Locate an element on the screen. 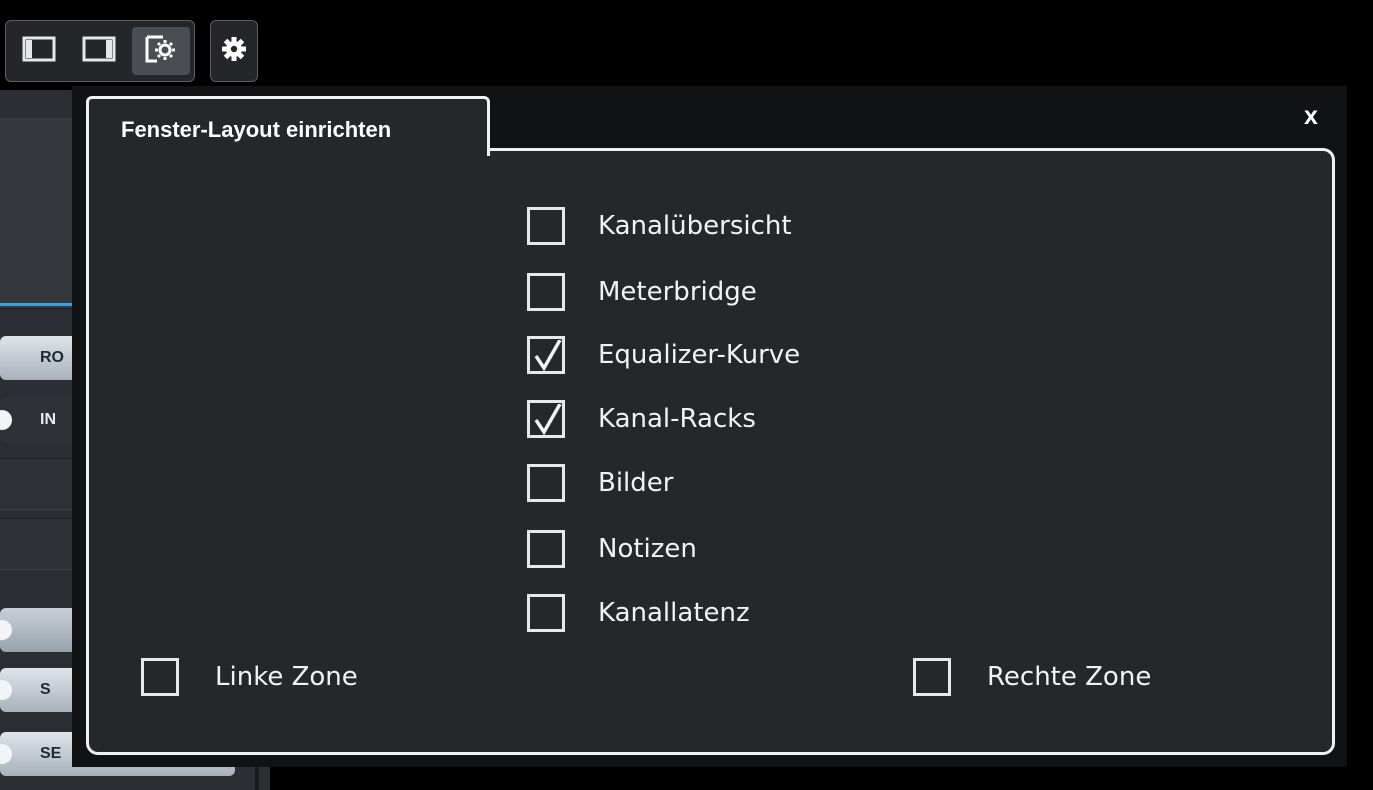 The width and height of the screenshot is (1373, 790). right-panel-icon is located at coordinates (99, 51).